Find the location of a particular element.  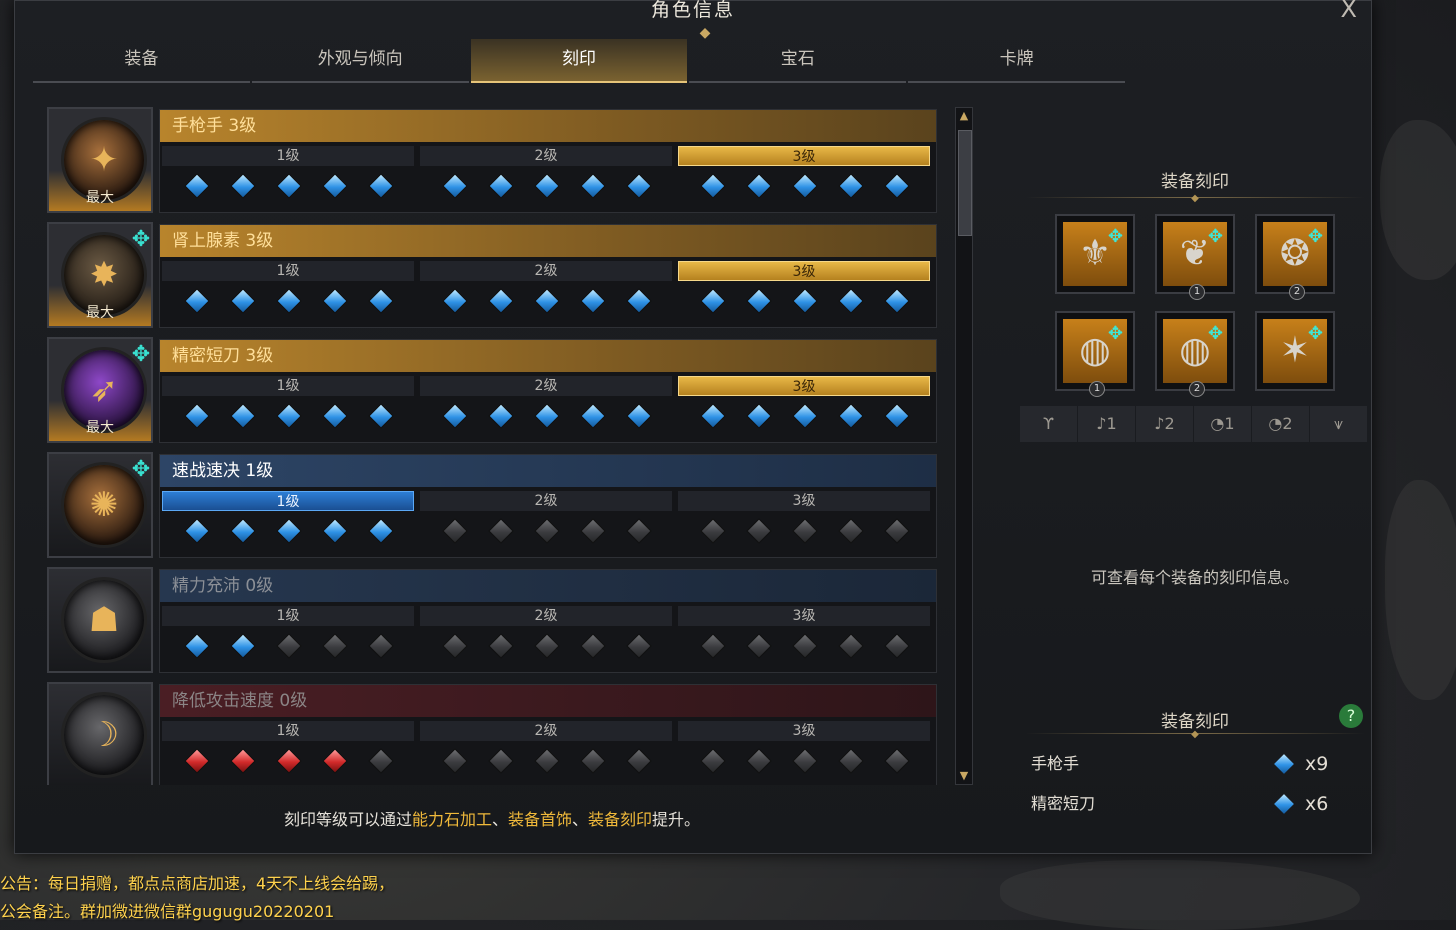

tab-2: 外观与倾向 is located at coordinates (360, 61).